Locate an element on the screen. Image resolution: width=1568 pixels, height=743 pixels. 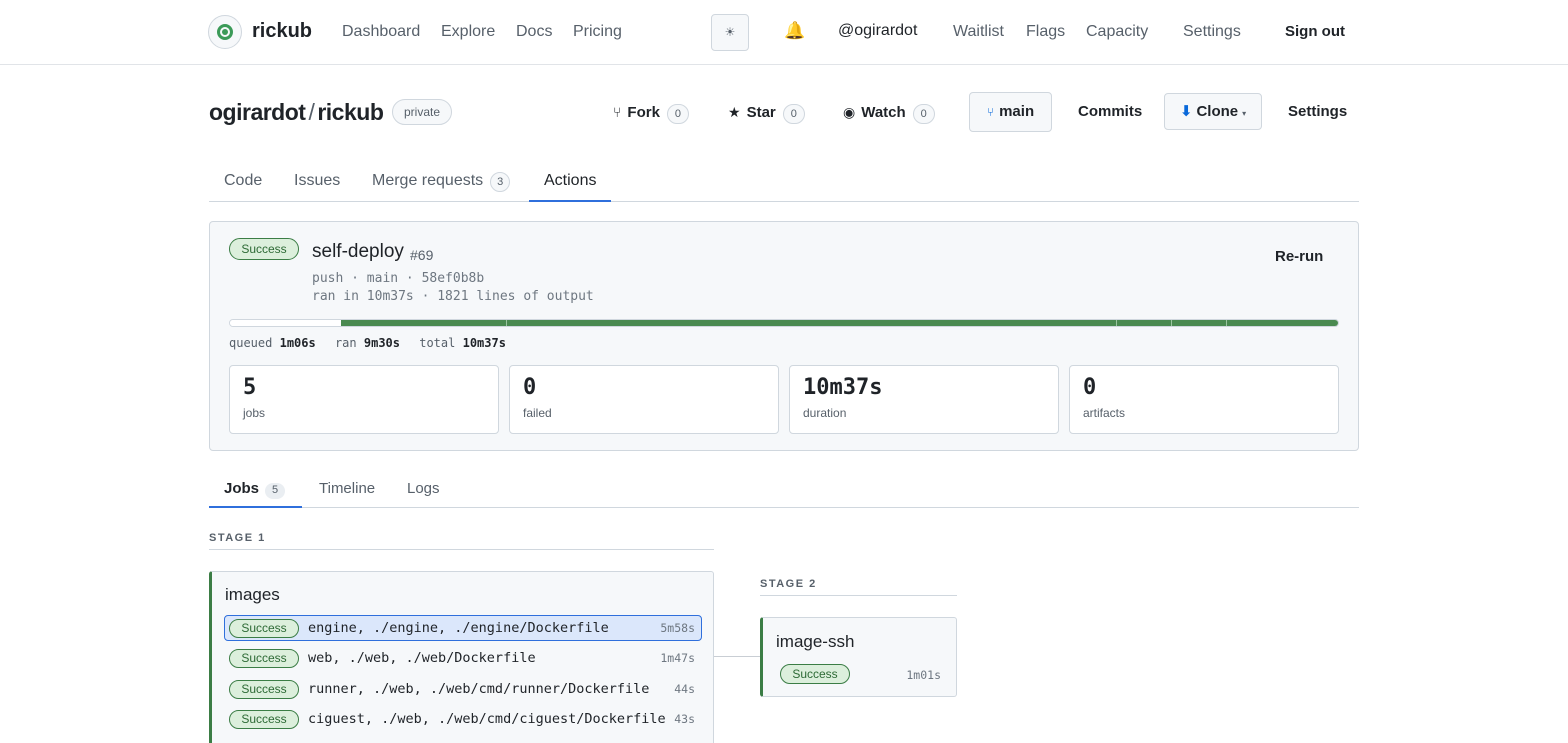
run-trigger-line: push · main · 58ef0b8b is located at coordinates (398, 278).